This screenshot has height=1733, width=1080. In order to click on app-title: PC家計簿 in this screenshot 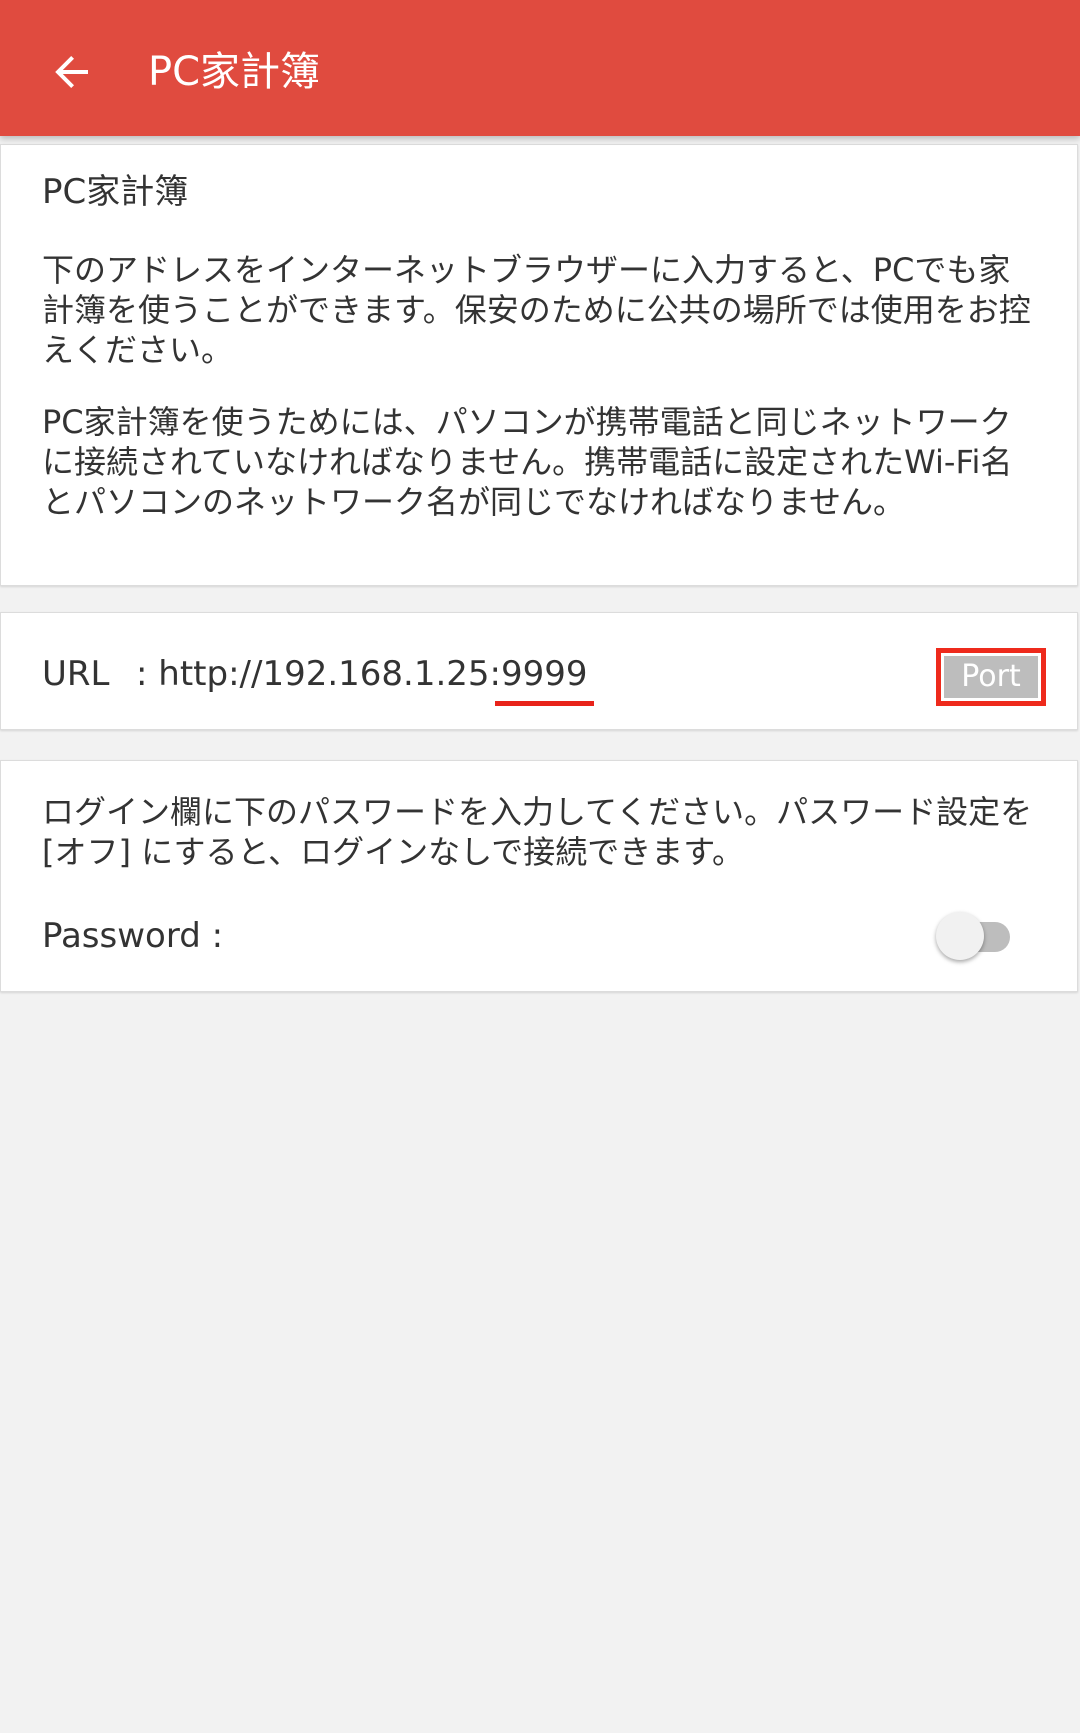, I will do `click(234, 72)`.